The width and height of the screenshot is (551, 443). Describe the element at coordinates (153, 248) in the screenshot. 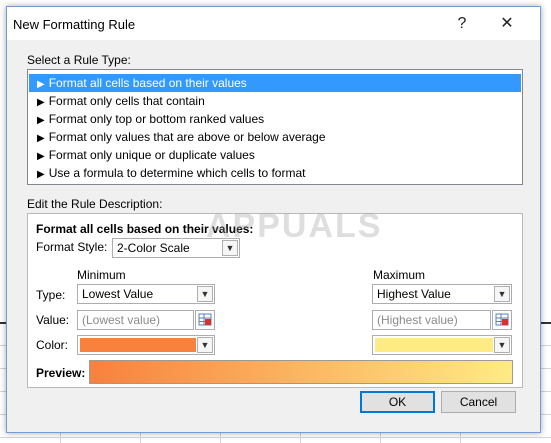

I see `format-style-value: 2-Color Scale` at that location.